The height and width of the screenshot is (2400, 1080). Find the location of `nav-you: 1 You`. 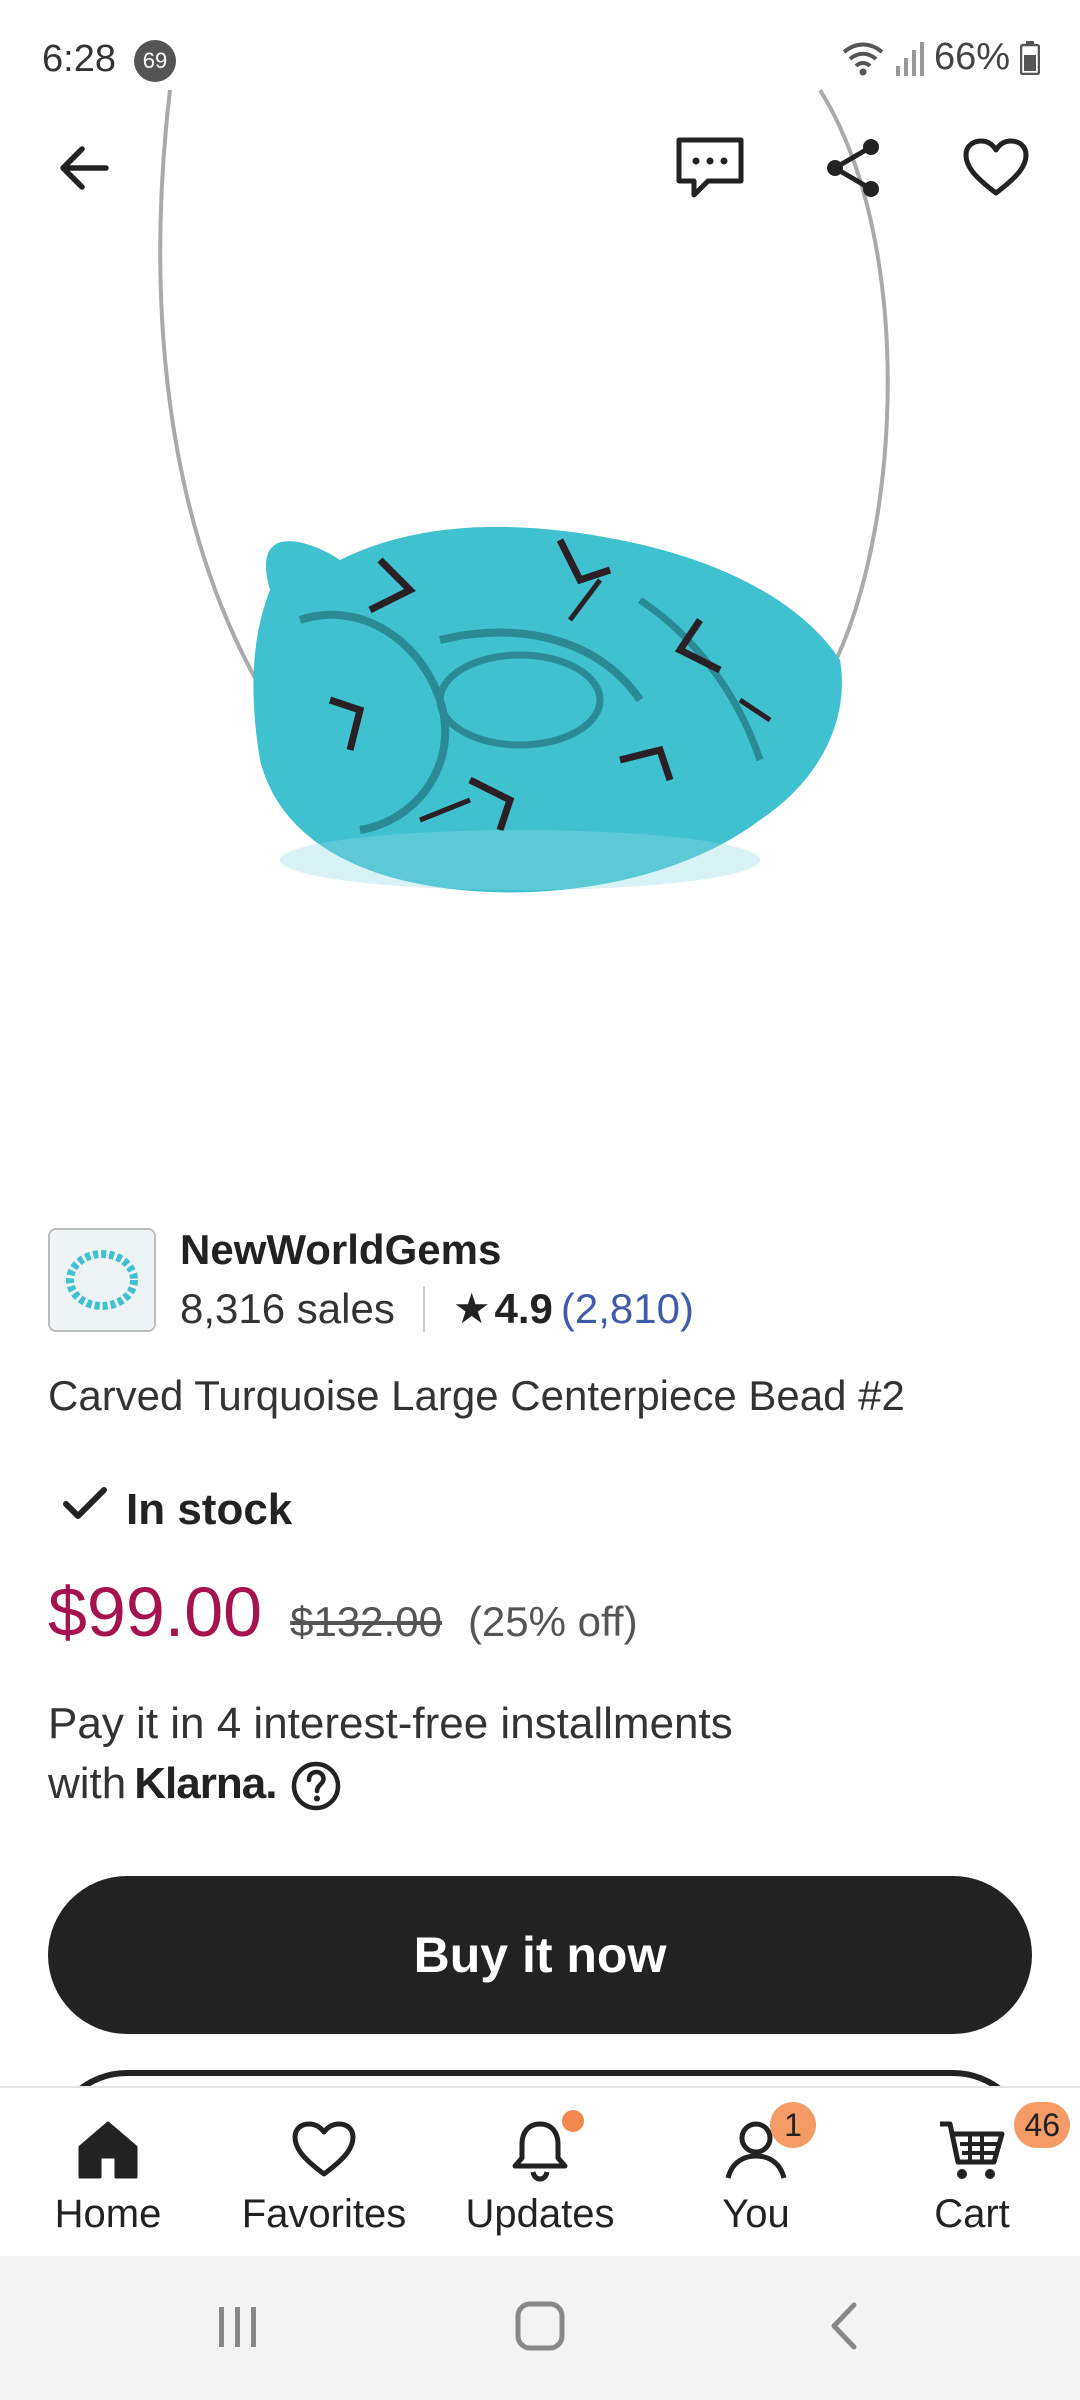

nav-you: 1 You is located at coordinates (756, 2173).